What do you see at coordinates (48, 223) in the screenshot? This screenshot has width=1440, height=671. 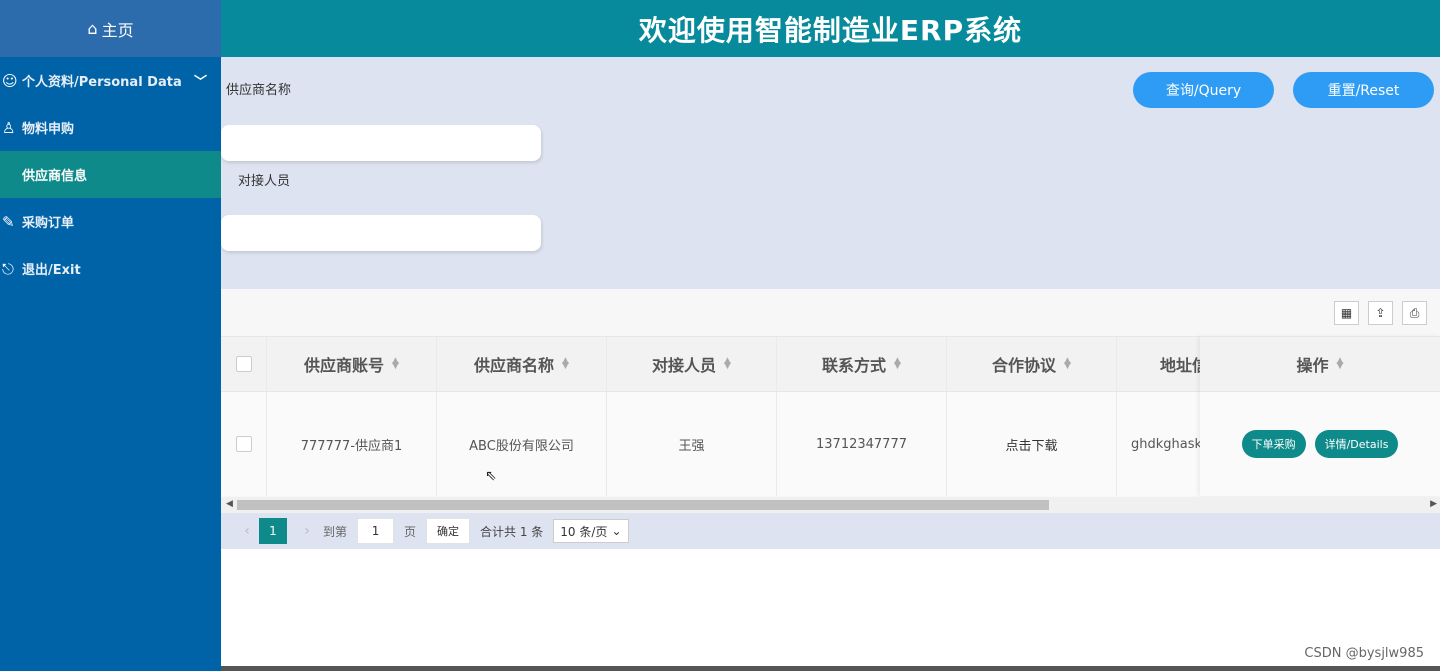 I see `sidebar-item-label: 采购订单` at bounding box center [48, 223].